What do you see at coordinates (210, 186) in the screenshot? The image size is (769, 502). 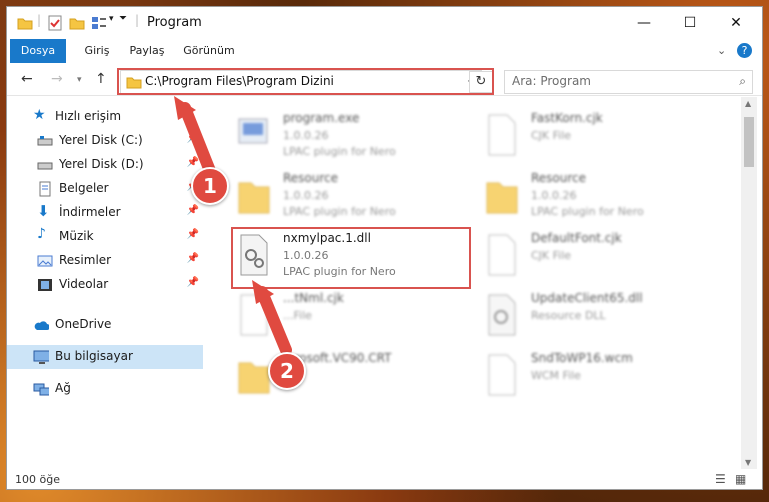 I see `callout-step-1: 1` at bounding box center [210, 186].